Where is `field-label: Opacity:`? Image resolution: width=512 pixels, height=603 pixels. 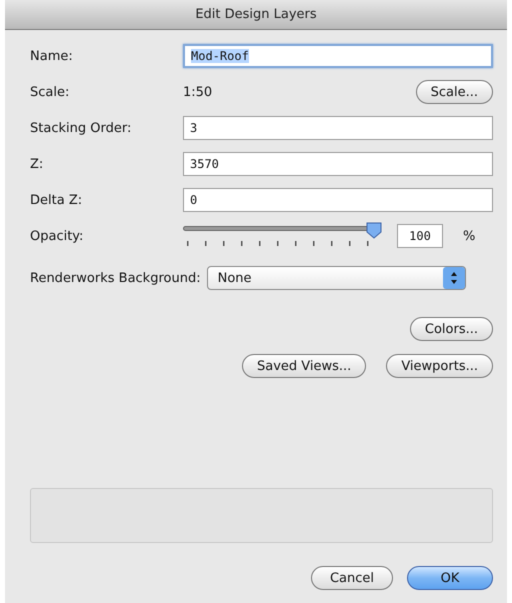 field-label: Opacity: is located at coordinates (57, 236).